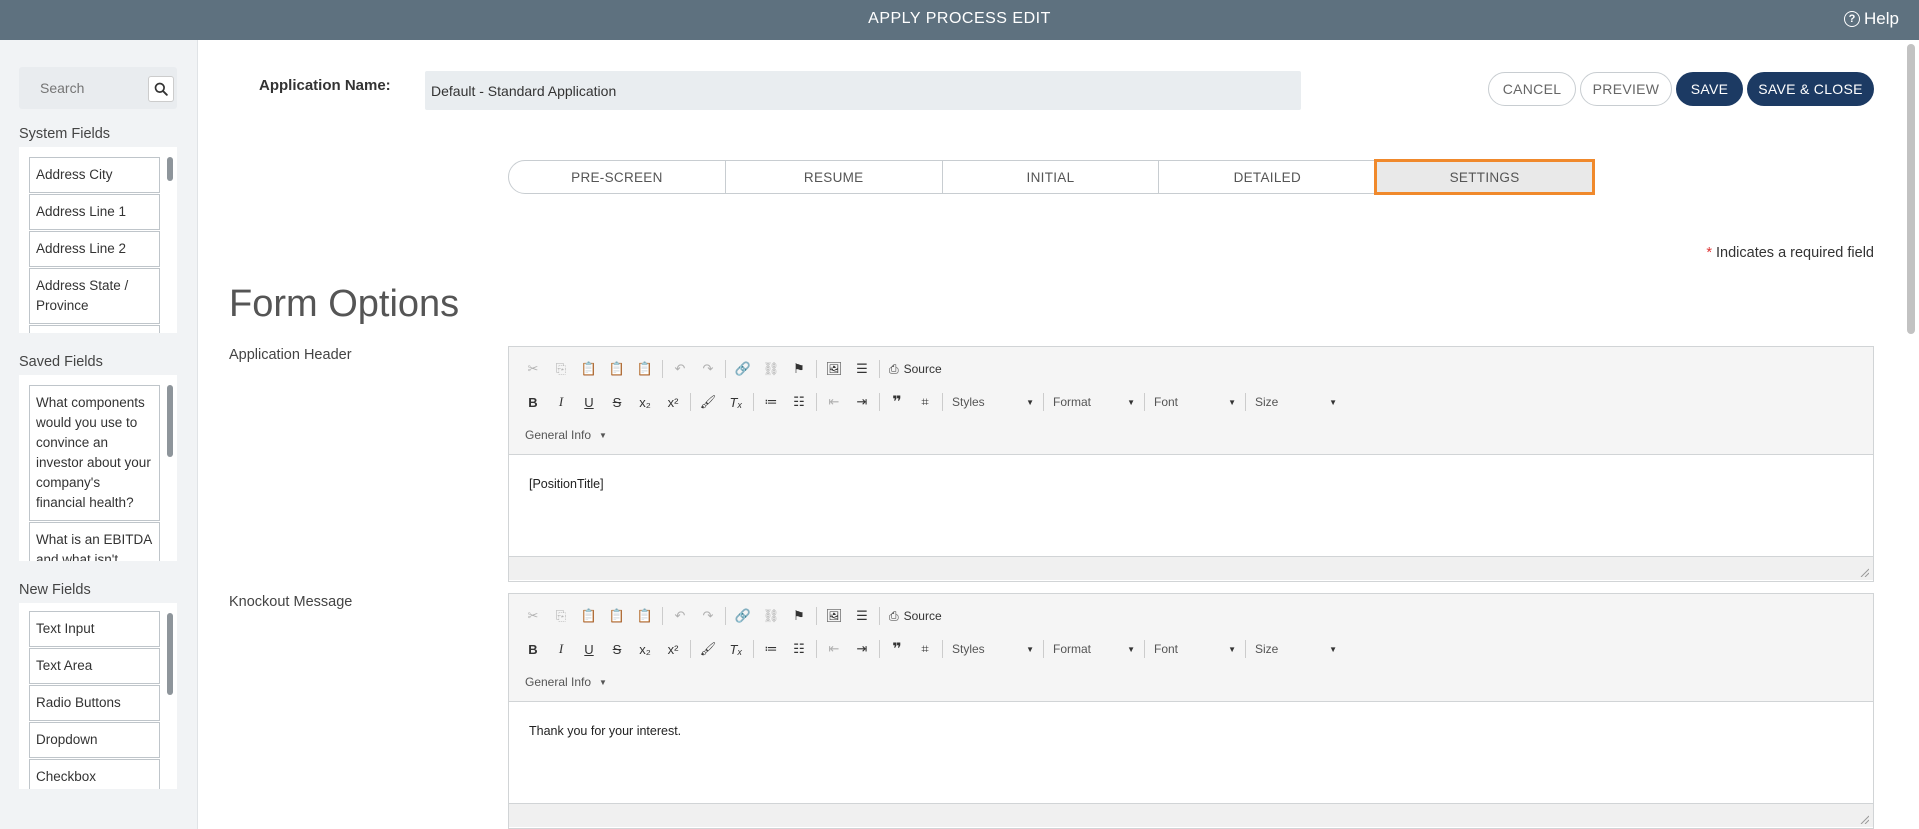  What do you see at coordinates (94, 774) in the screenshot?
I see `field-item: Checkbox` at bounding box center [94, 774].